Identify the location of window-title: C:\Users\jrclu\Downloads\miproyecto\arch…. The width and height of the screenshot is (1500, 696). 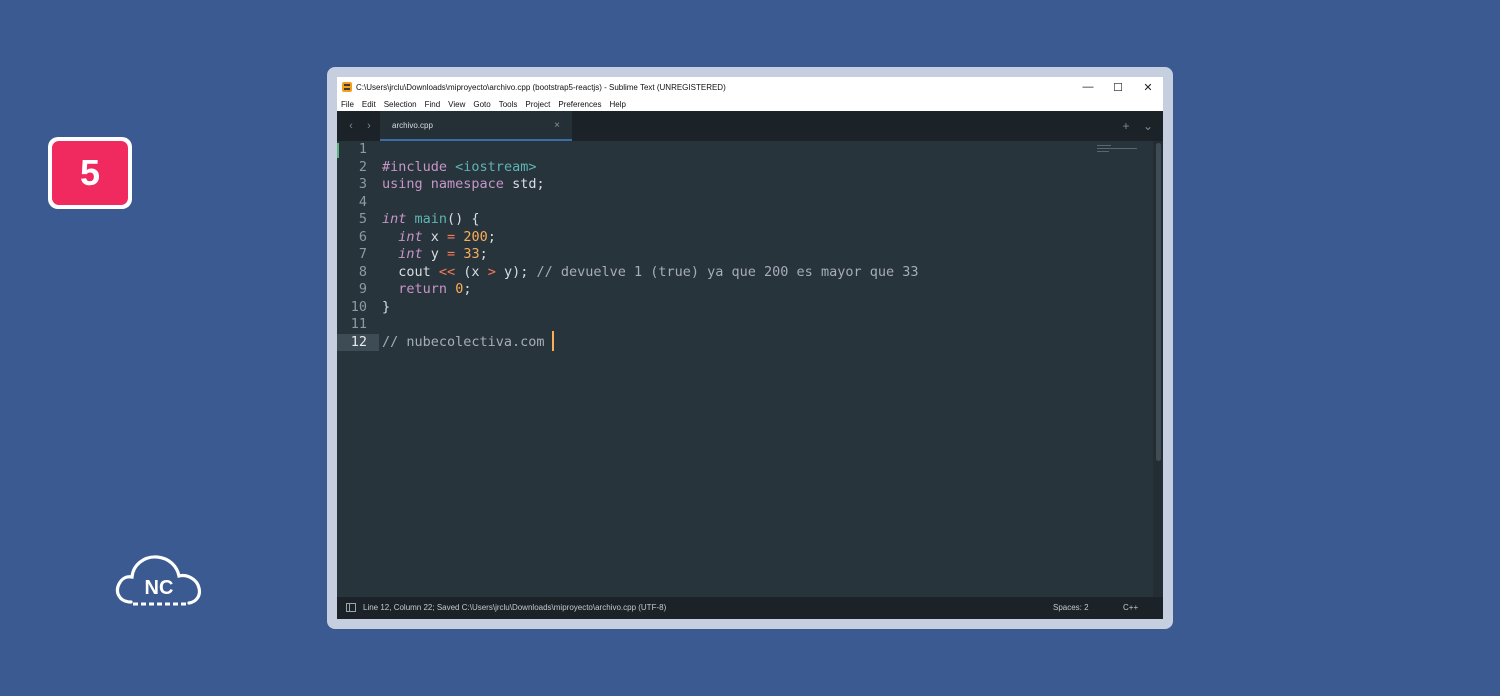
(541, 87).